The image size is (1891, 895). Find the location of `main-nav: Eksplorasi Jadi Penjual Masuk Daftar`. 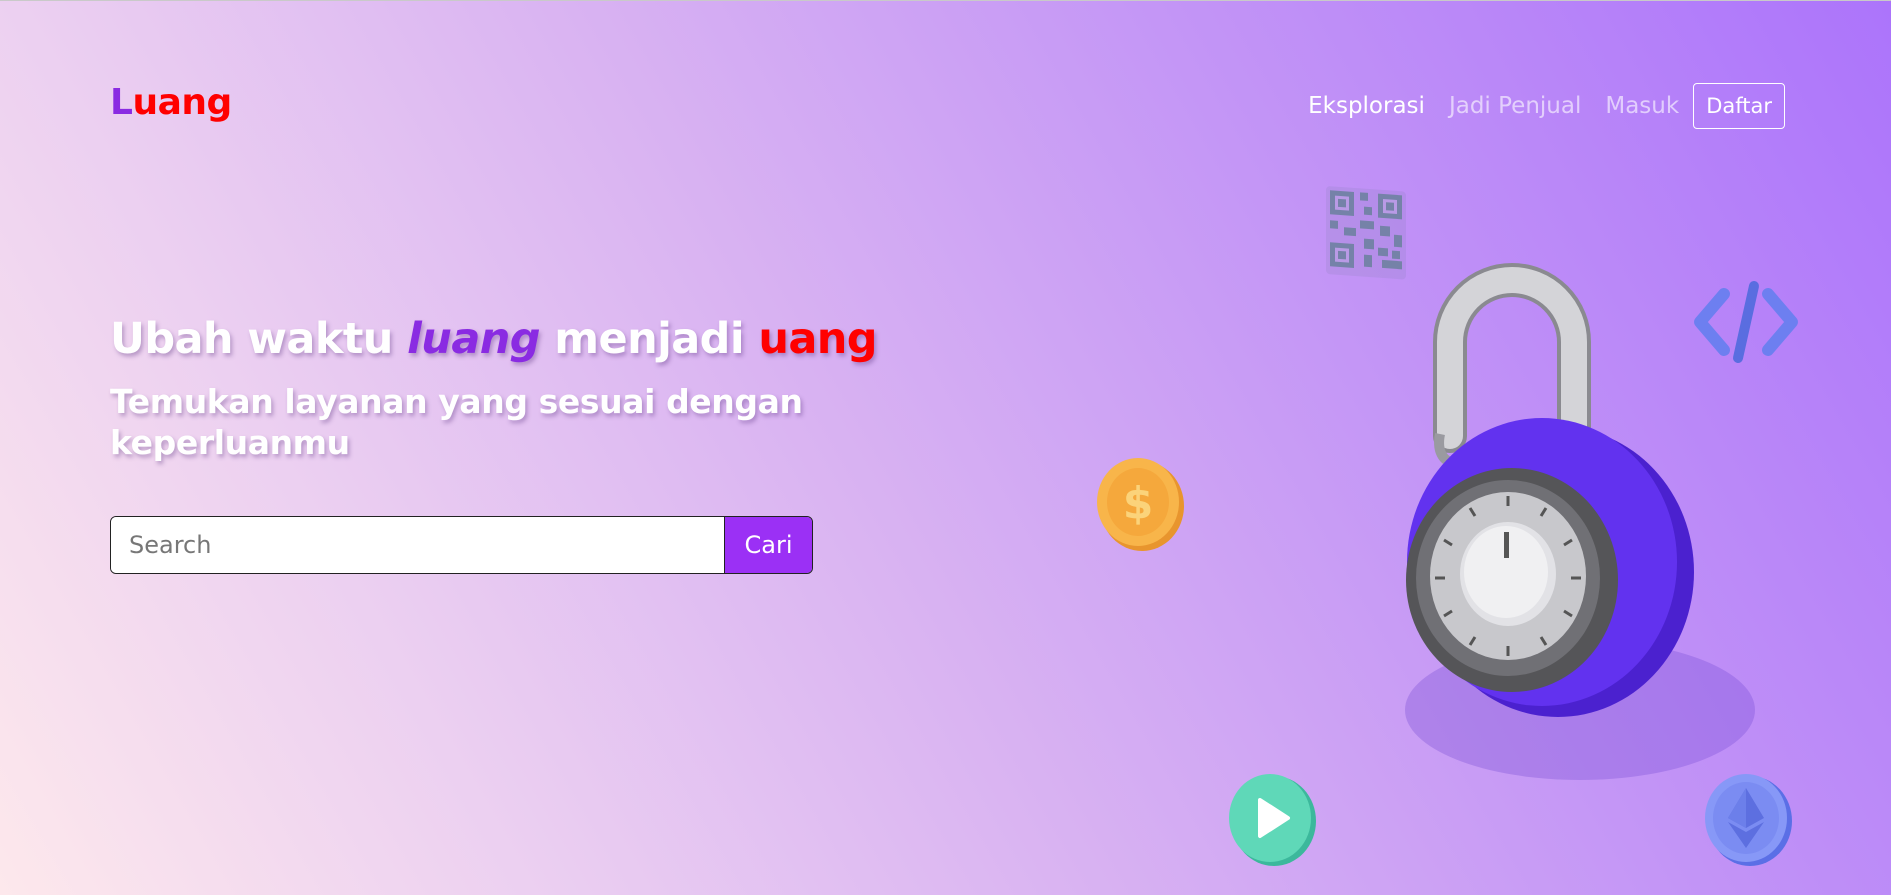

main-nav: Eksplorasi Jadi Penjual Masuk Daftar is located at coordinates (1534, 106).